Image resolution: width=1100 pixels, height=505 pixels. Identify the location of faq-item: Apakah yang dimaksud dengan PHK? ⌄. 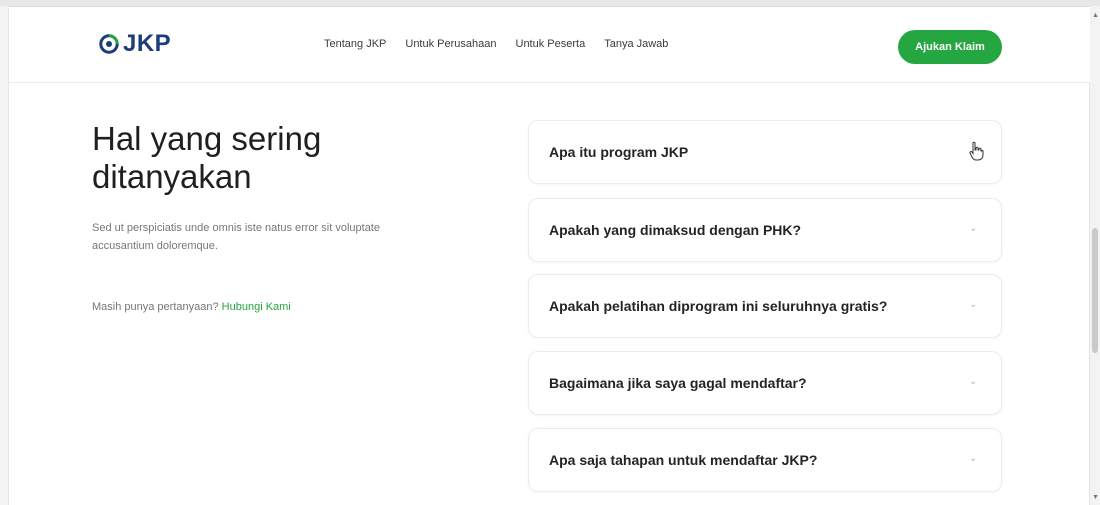
(765, 230).